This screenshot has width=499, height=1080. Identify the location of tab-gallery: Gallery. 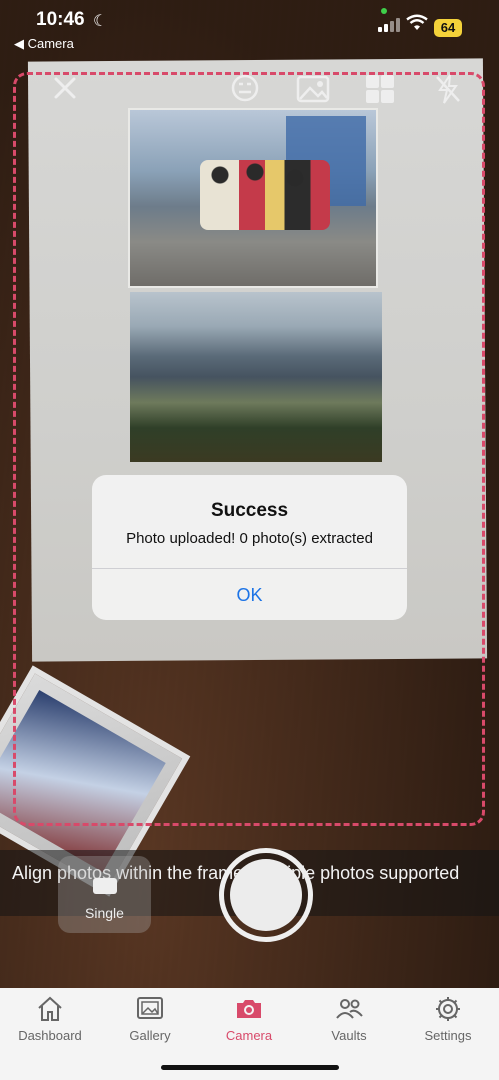
(150, 1018).